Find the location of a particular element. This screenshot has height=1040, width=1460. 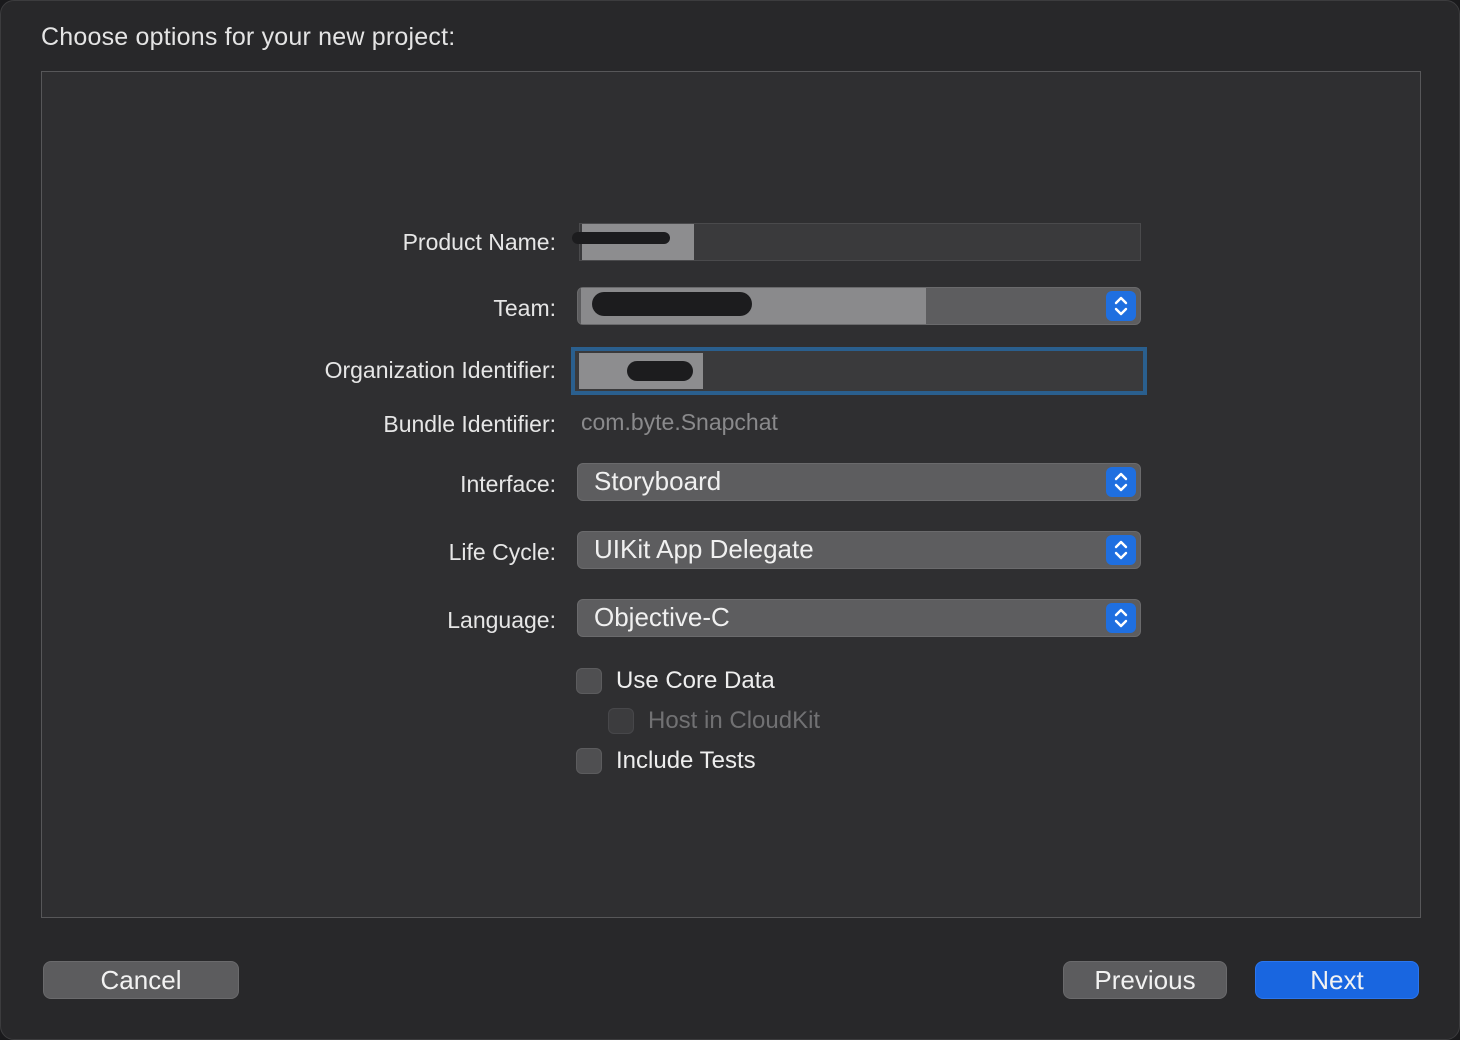

lifecycle-popup: UIKit App Delegate is located at coordinates (859, 550).